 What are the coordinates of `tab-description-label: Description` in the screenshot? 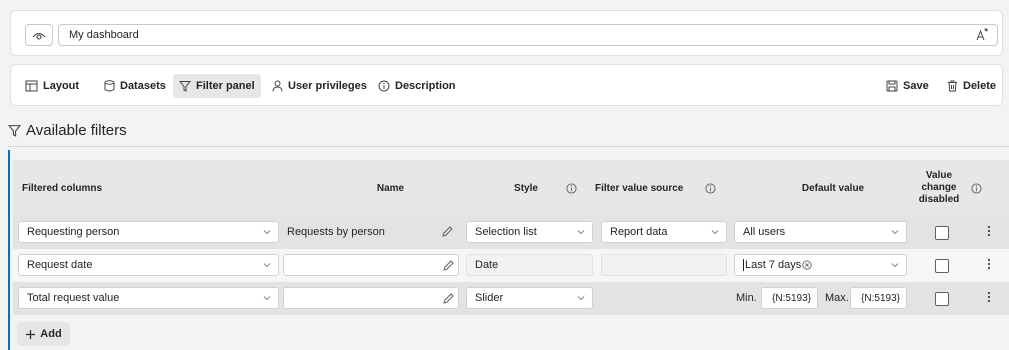 It's located at (425, 86).